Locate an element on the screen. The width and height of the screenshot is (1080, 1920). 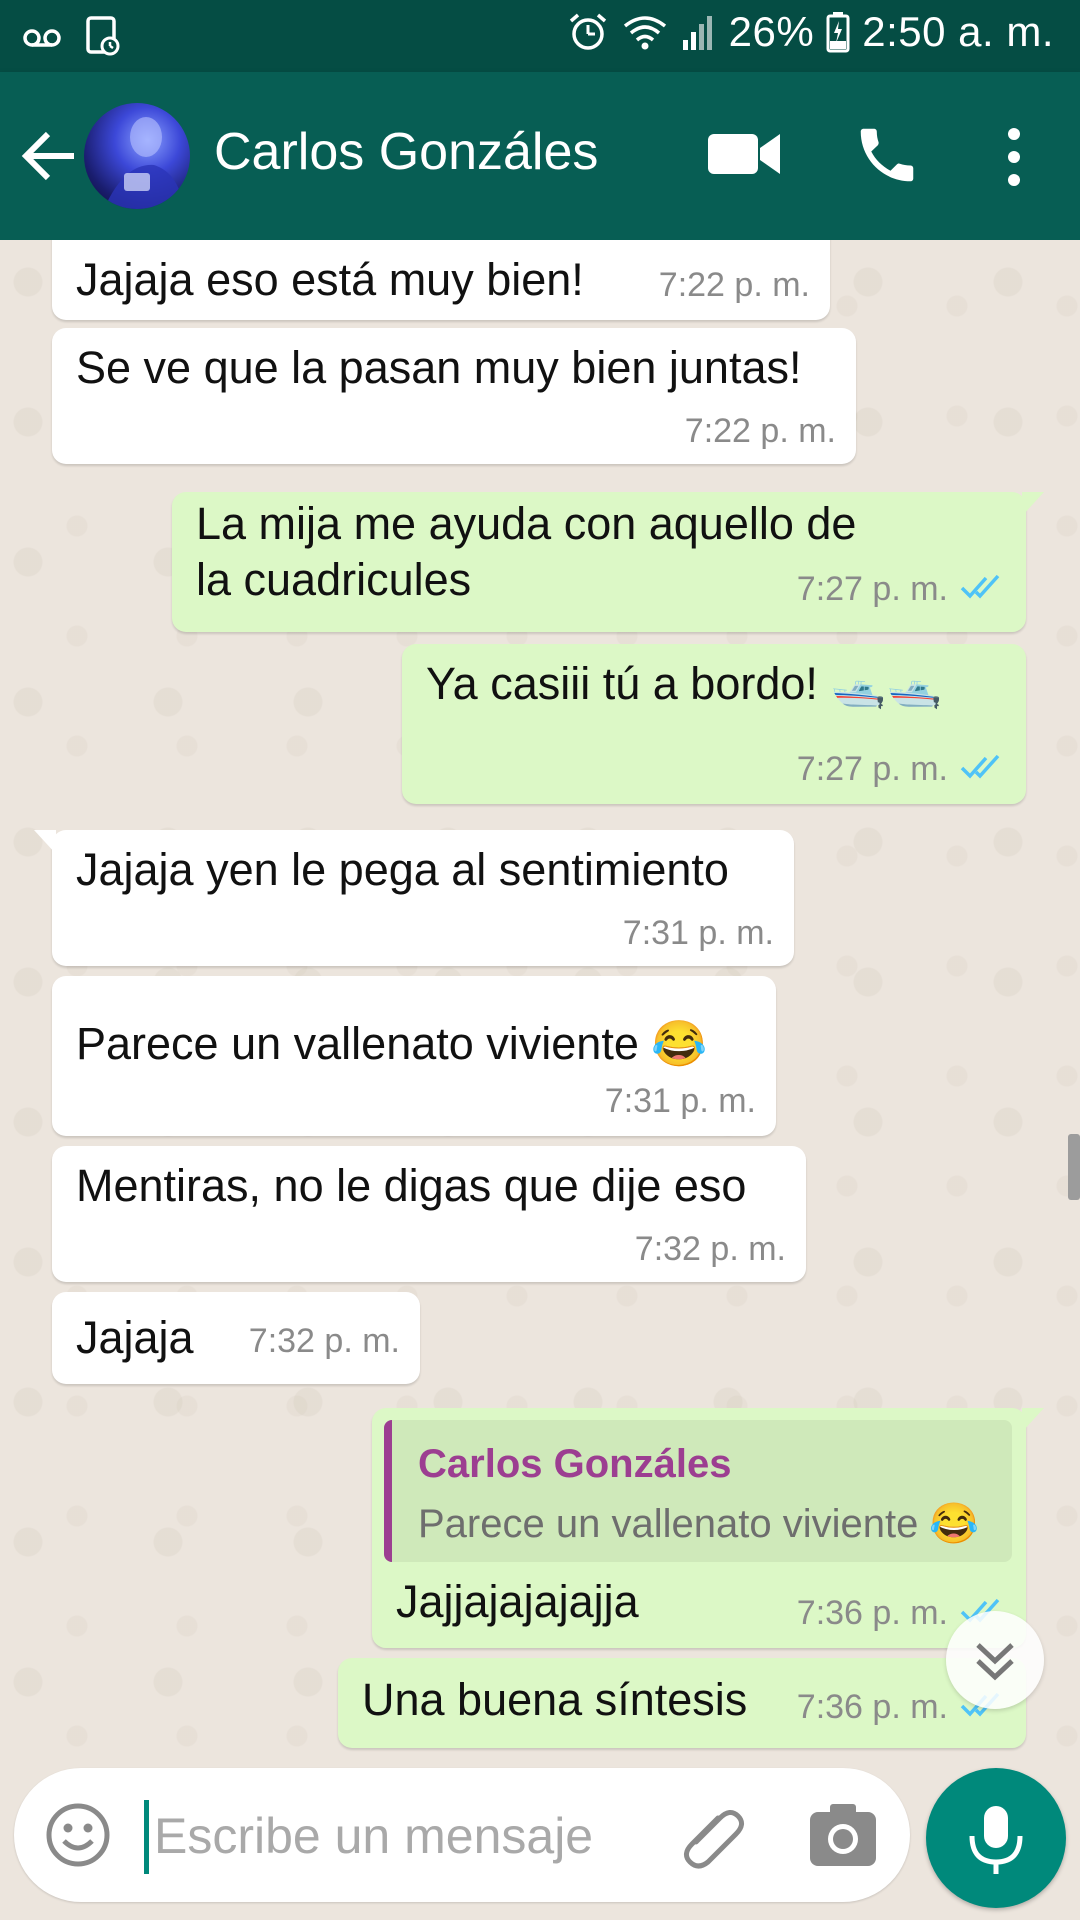
paperclip-icon is located at coordinates (714, 1839).